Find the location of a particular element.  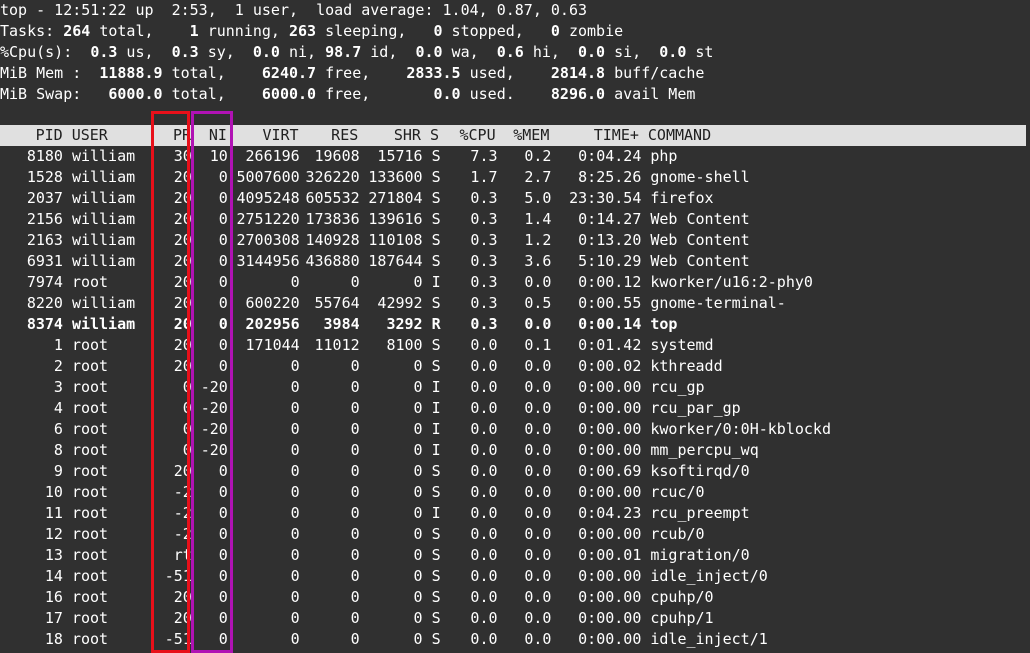

tasks-total: 264 is located at coordinates (77, 31).